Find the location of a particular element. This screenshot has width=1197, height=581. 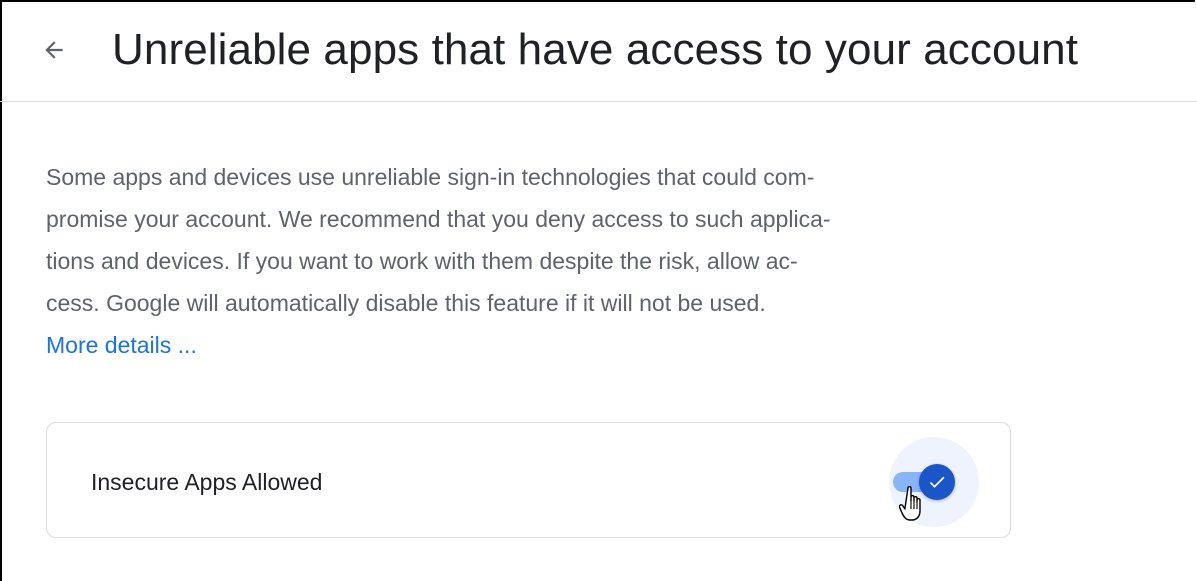

toggle-knob is located at coordinates (937, 482).